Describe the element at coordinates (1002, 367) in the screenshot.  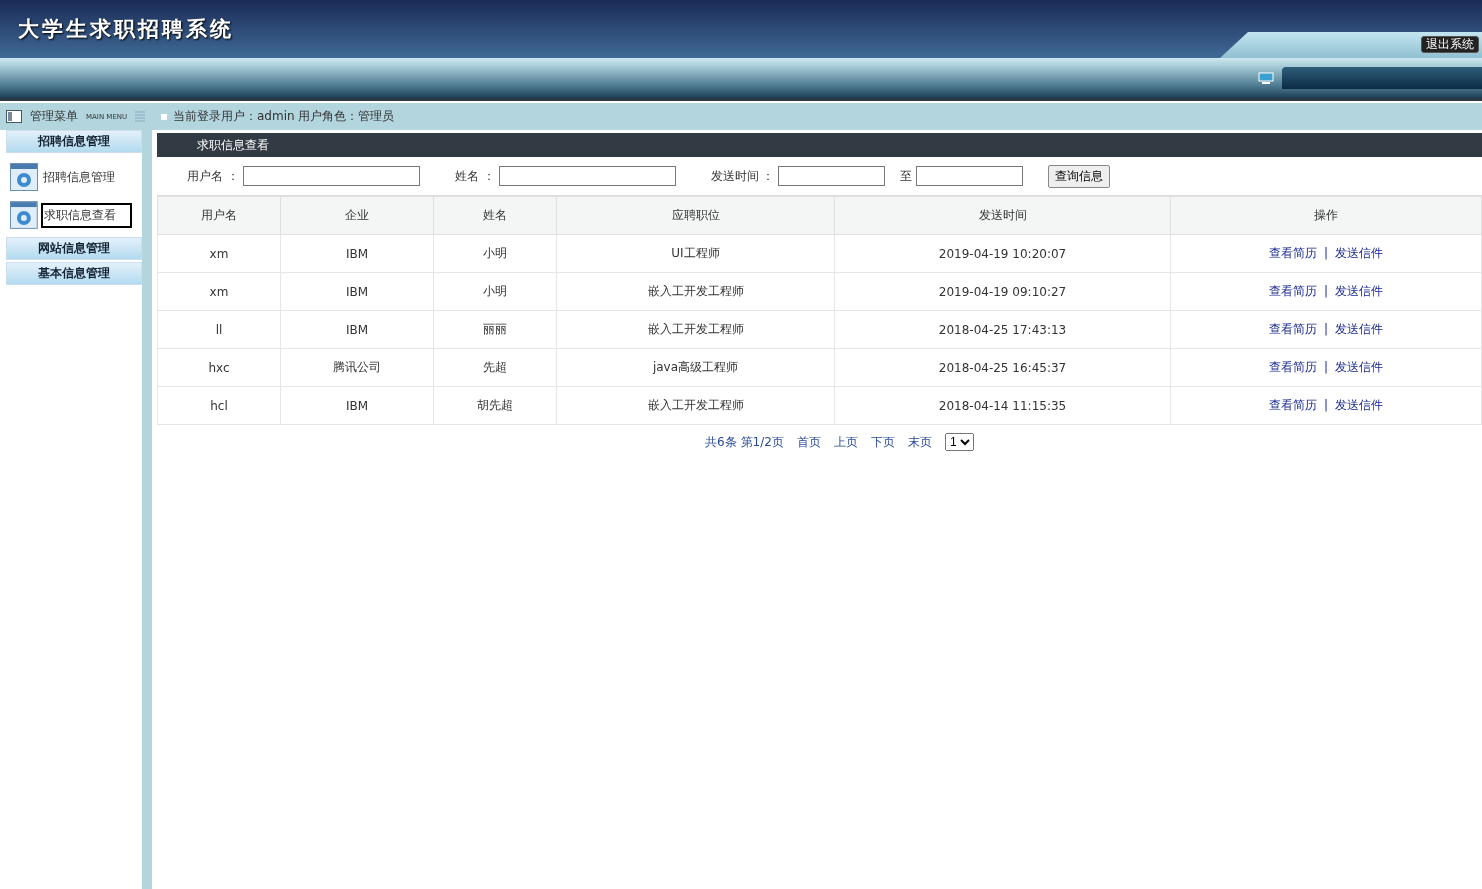
I see `table-cell: 2018-04-25 16:45:37` at that location.